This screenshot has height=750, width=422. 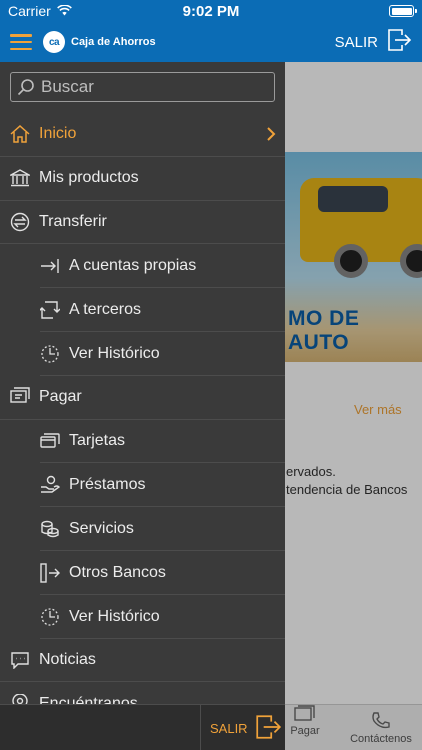 What do you see at coordinates (101, 529) in the screenshot?
I see `menu-item-label: Servicios` at bounding box center [101, 529].